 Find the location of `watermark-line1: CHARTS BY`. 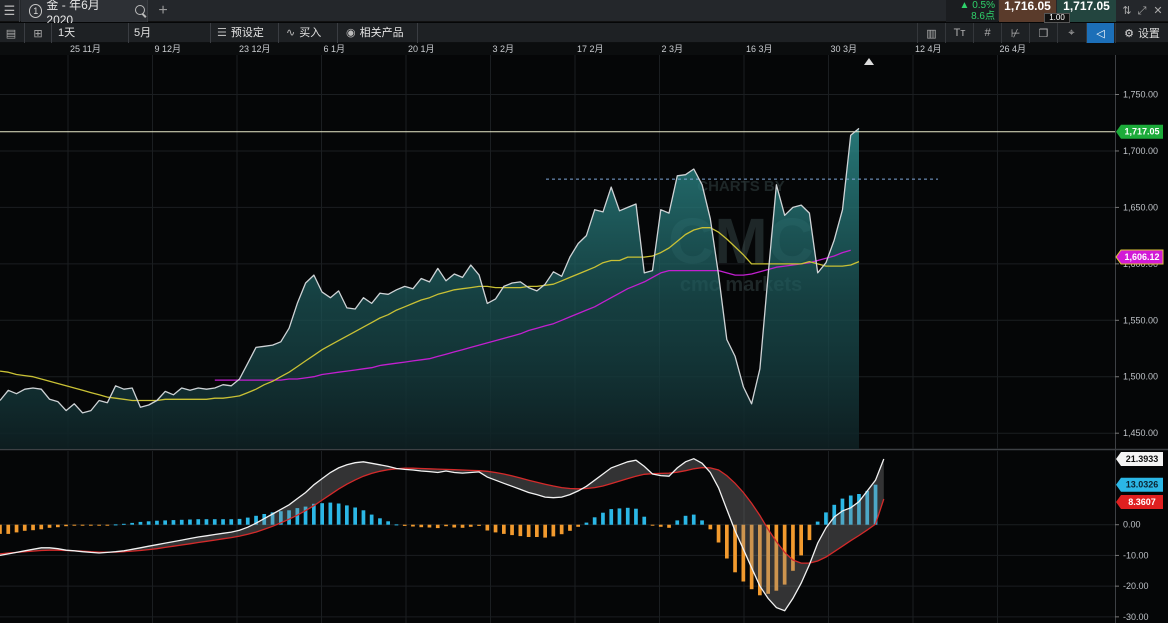

watermark-line1: CHARTS BY is located at coordinates (741, 186).